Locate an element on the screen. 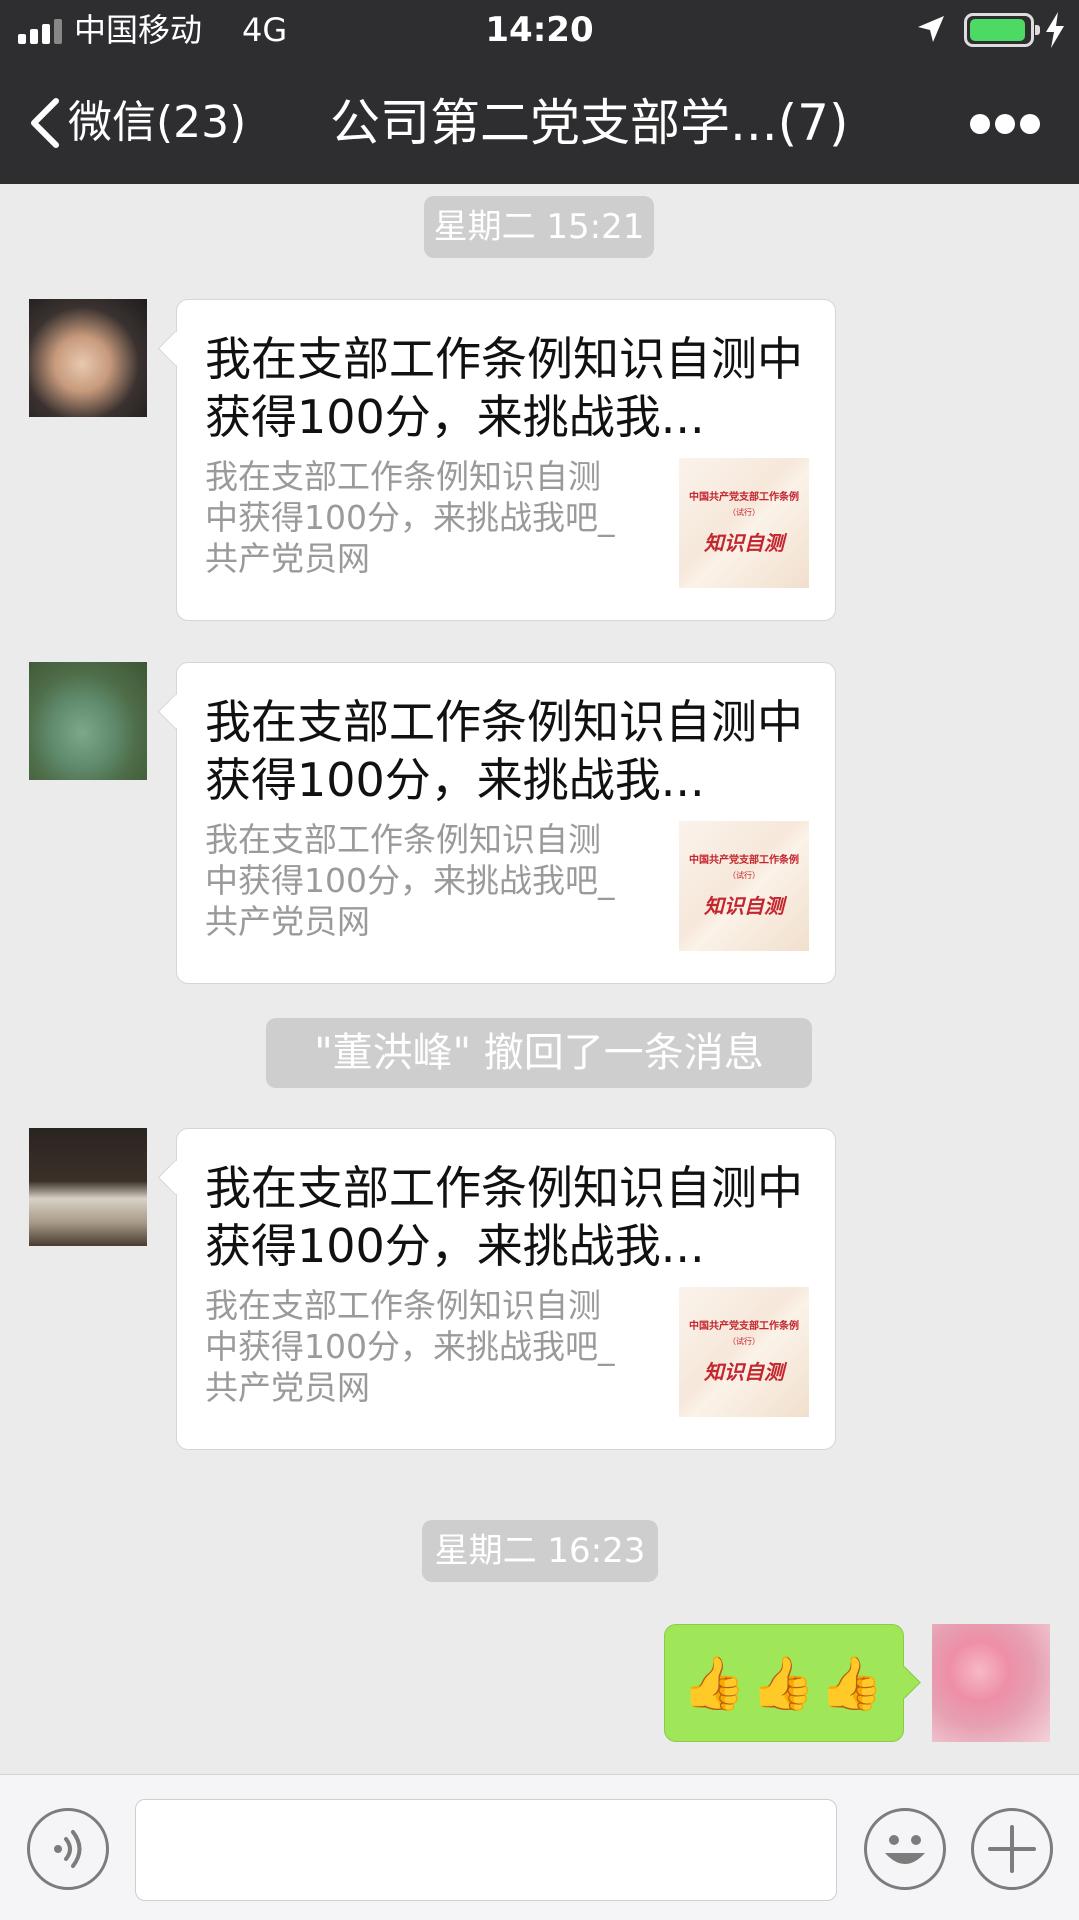 The width and height of the screenshot is (1079, 1920). emoji-button is located at coordinates (905, 1849).